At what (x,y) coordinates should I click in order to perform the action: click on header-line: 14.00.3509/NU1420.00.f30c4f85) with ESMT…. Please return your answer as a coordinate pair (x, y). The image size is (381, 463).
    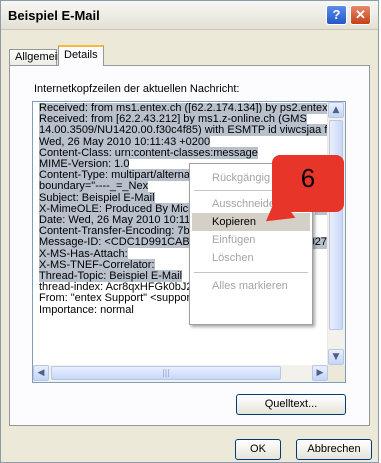
    Looking at the image, I should click on (183, 130).